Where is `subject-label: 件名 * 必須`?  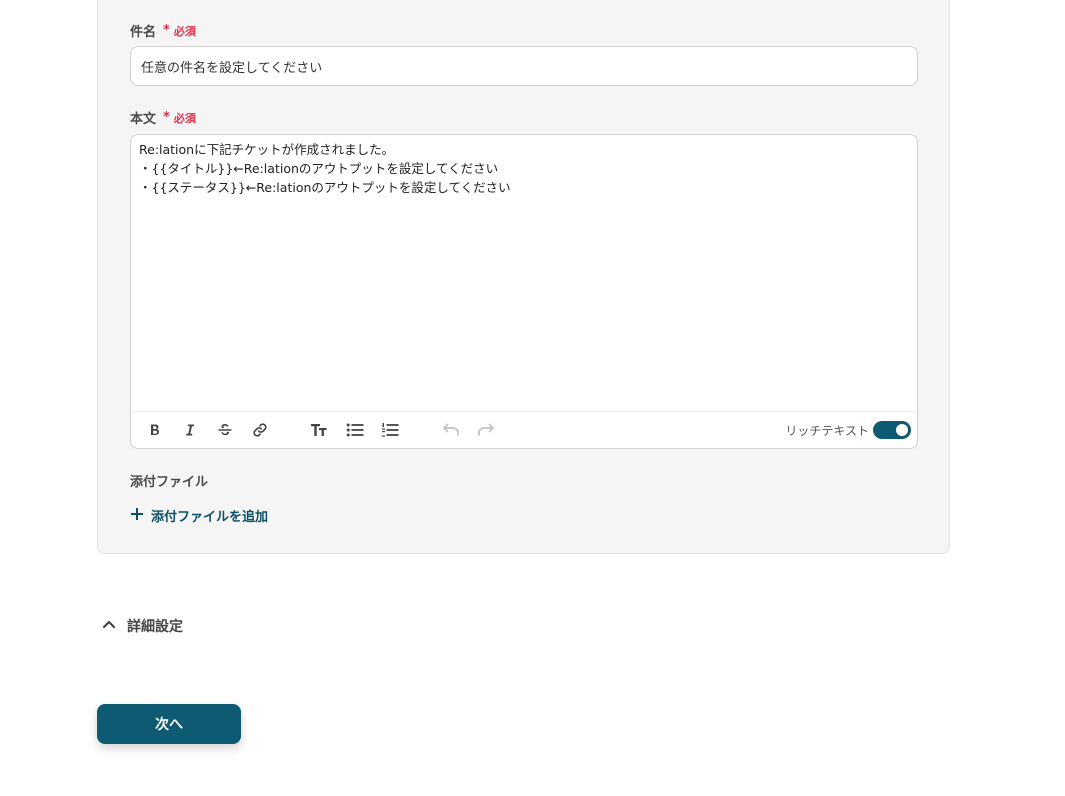 subject-label: 件名 * 必須 is located at coordinates (163, 30).